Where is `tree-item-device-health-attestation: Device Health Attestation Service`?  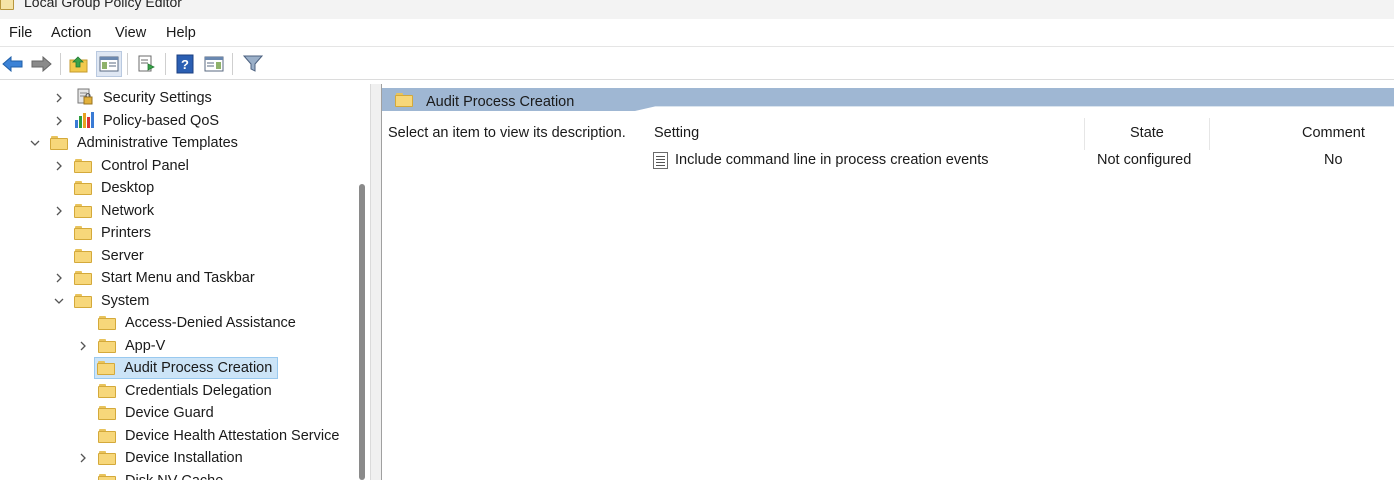 tree-item-device-health-attestation: Device Health Attestation Service is located at coordinates (220, 436).